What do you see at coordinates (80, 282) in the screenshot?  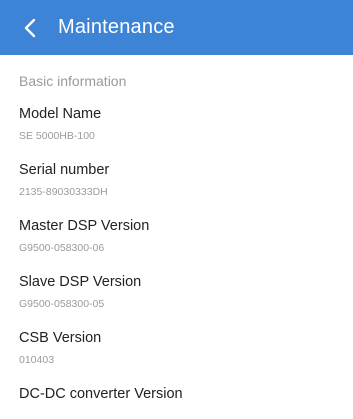 I see `item-label: Slave DSP Version` at bounding box center [80, 282].